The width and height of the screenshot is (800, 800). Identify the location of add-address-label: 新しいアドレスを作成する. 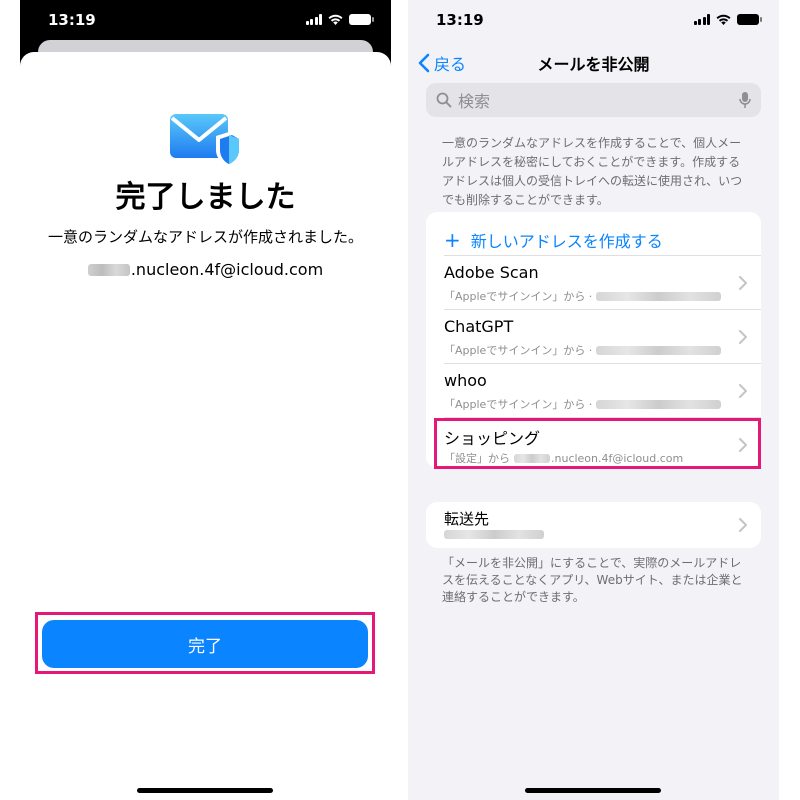
(566, 241).